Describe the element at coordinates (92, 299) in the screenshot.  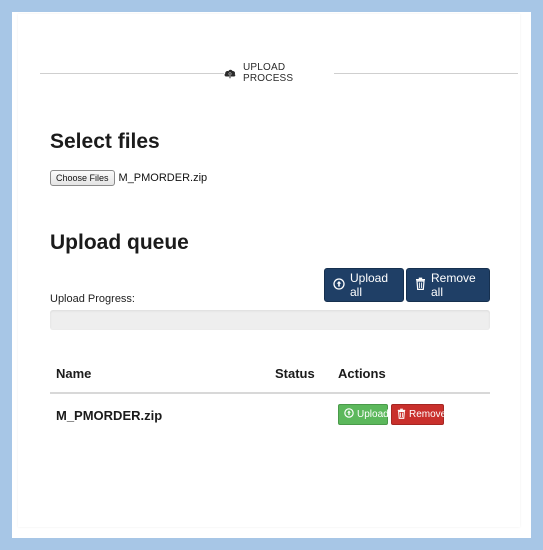
I see `upload-progress-label: Upload Progress:` at that location.